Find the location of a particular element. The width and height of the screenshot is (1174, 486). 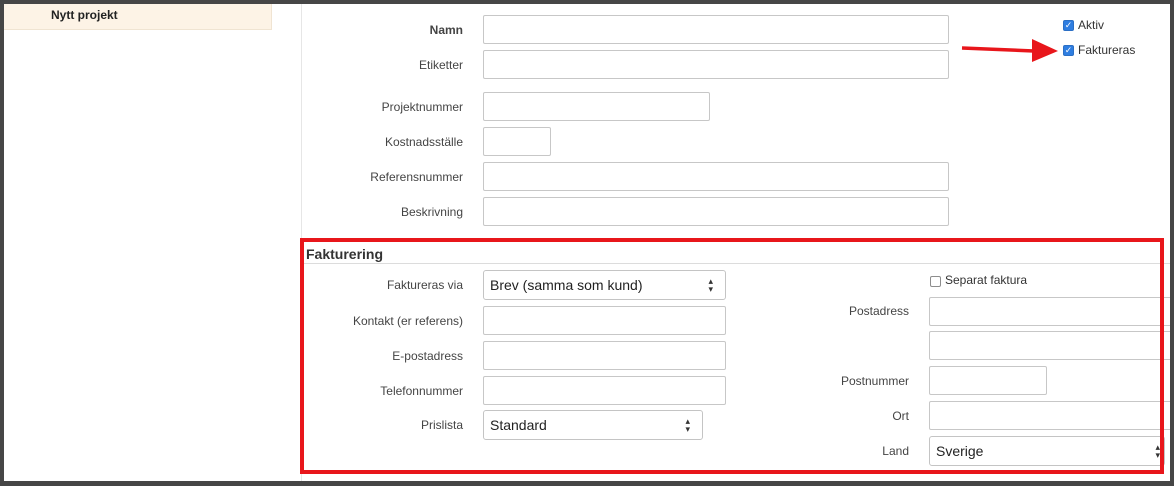

contact-input is located at coordinates (604, 320).